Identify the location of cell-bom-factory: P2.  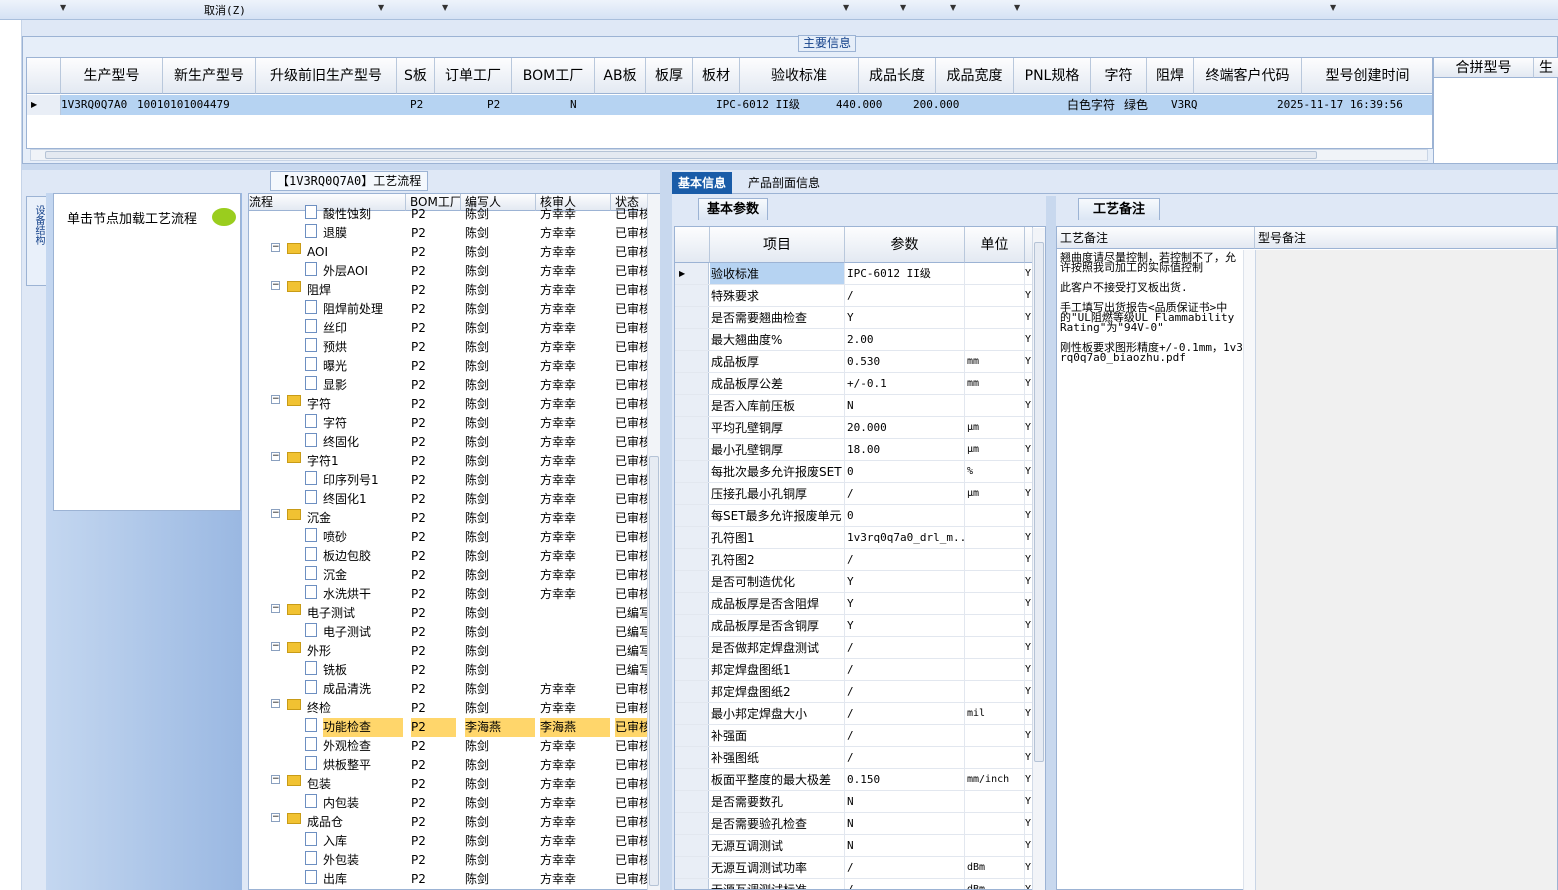
(507, 105).